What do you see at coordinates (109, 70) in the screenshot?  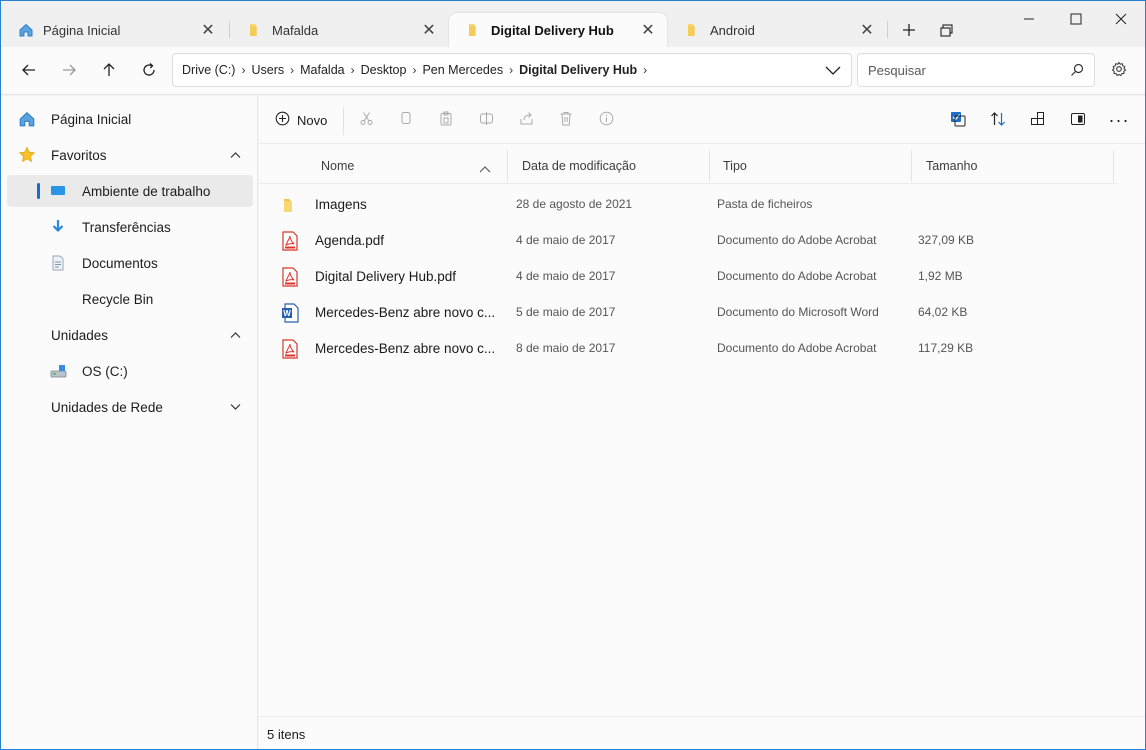 I see `up-button` at bounding box center [109, 70].